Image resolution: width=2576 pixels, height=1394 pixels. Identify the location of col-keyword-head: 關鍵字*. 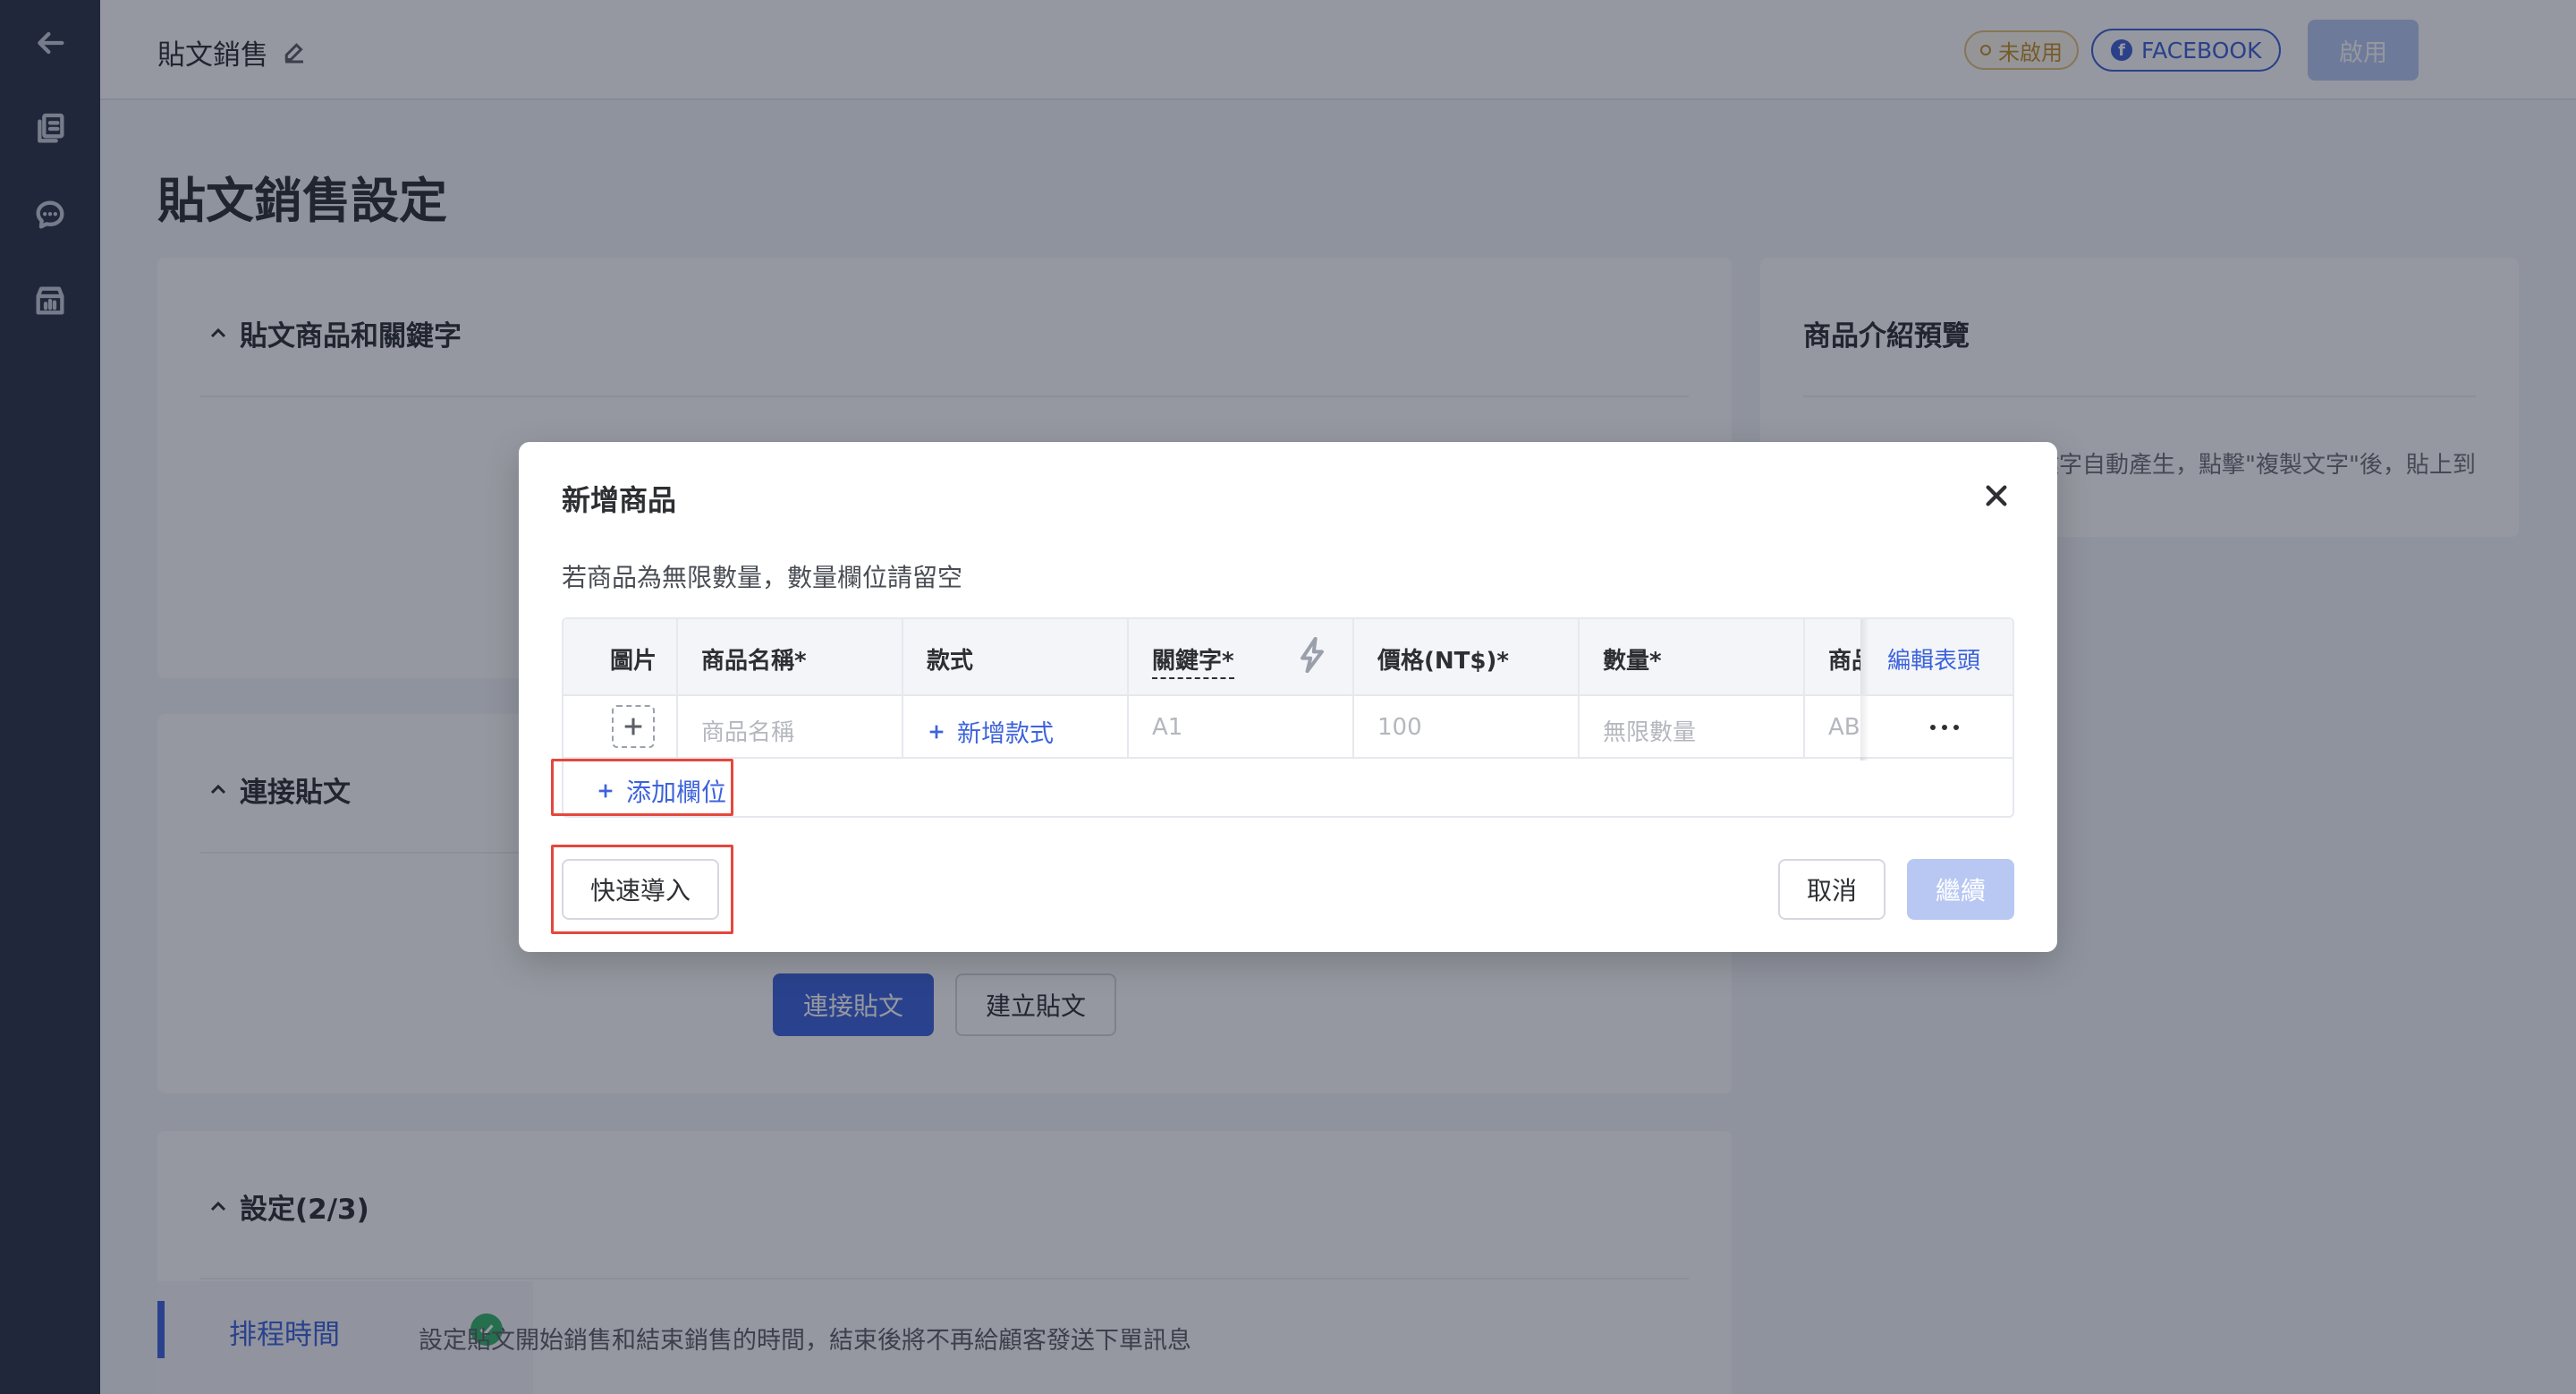
(1241, 656).